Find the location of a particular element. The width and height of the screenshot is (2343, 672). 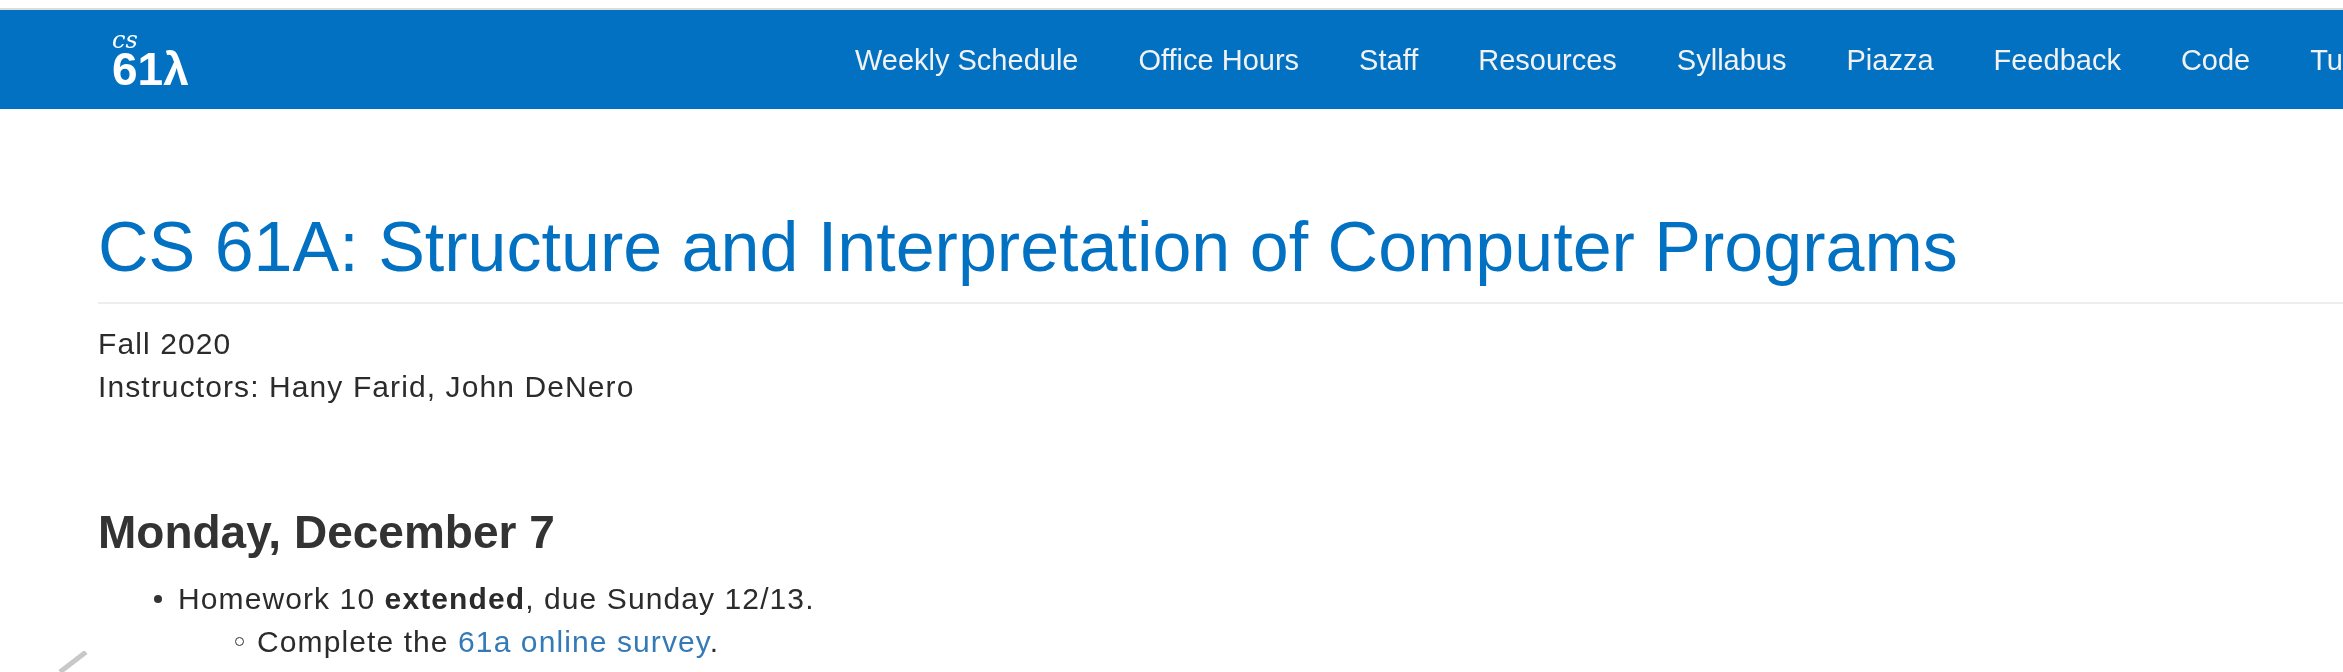

instructors-text: Instructors: Hany Farid, John DeNero is located at coordinates (366, 387).